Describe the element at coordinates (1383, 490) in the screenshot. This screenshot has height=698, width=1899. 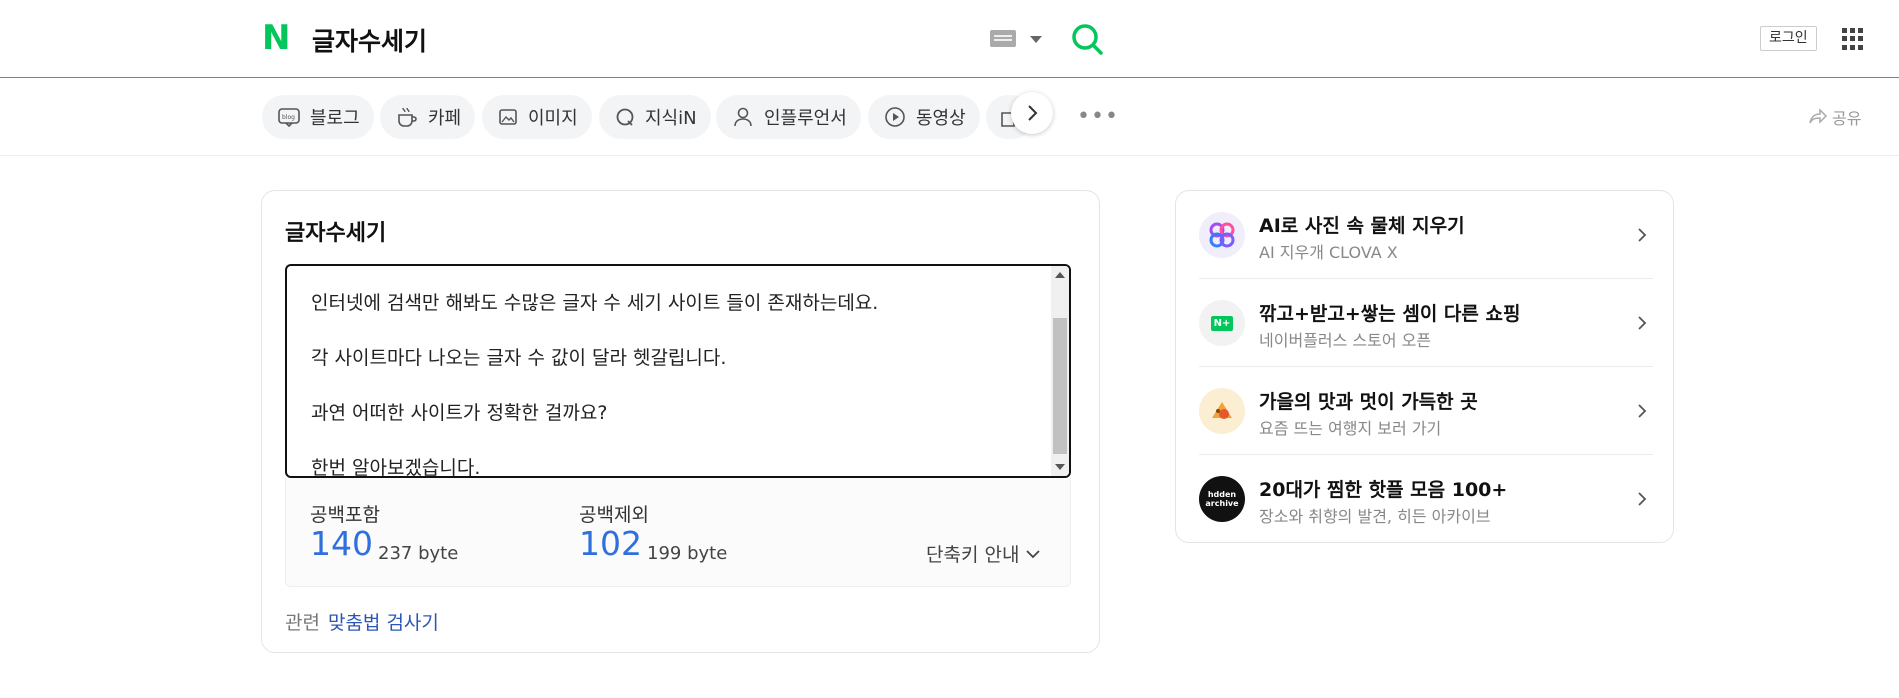
I see `promo-title: 20대가 찜한 핫플 모음 100+` at that location.